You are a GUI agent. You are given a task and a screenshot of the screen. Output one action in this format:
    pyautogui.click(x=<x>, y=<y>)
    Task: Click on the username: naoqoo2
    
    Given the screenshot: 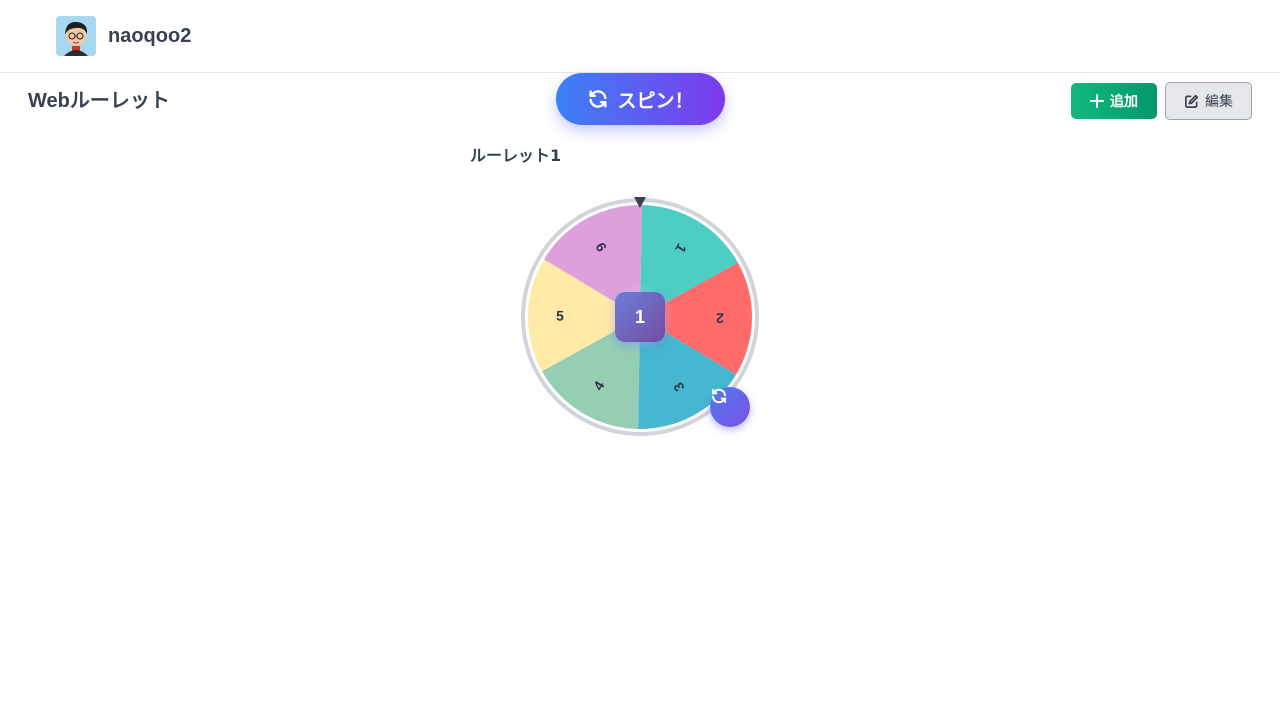 What is the action you would take?
    pyautogui.click(x=150, y=36)
    